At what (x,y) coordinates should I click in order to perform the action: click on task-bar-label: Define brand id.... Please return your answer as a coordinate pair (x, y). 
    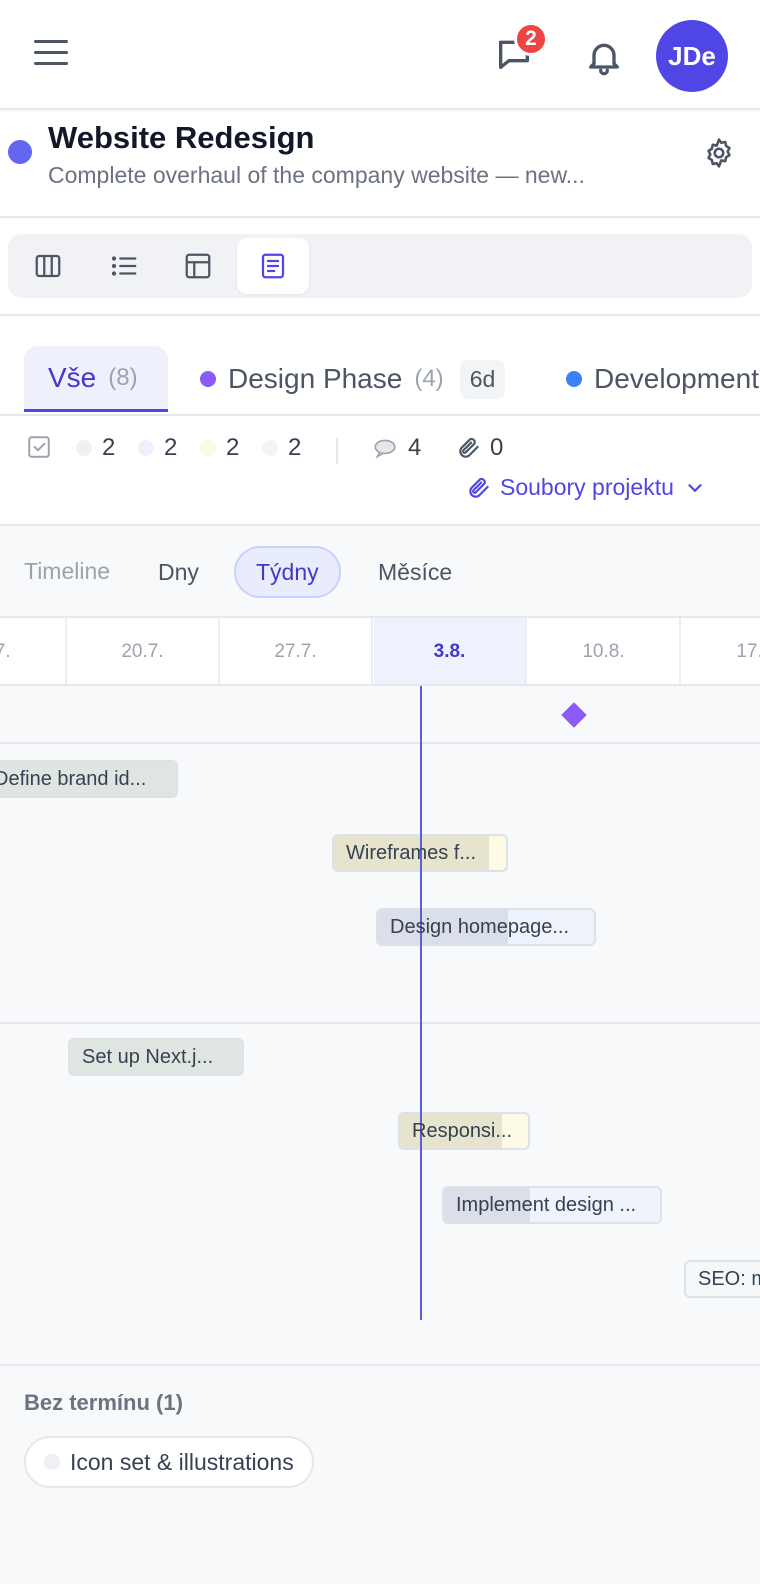
    Looking at the image, I should click on (73, 778).